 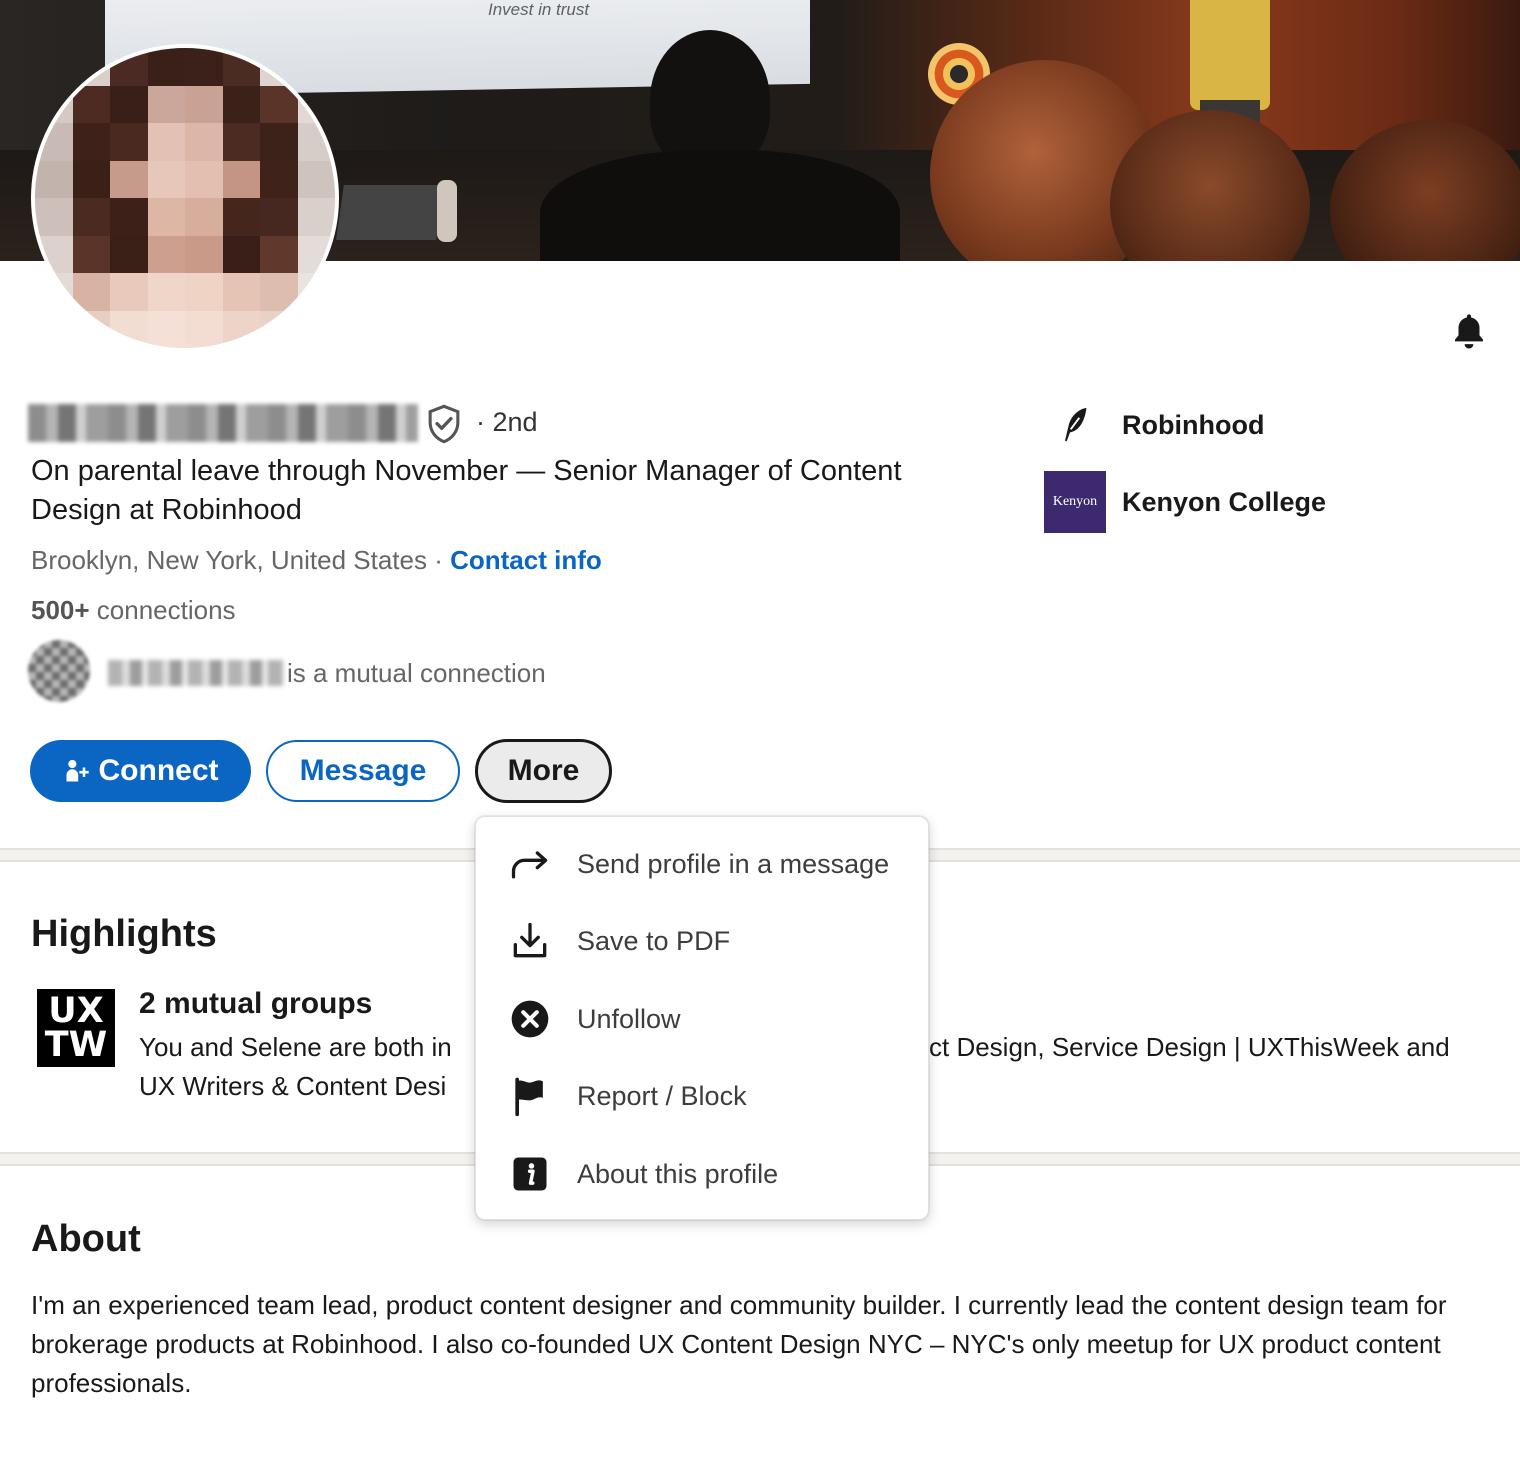 I want to click on profile-location: Brooklyn, New York, United States, so click(x=229, y=560).